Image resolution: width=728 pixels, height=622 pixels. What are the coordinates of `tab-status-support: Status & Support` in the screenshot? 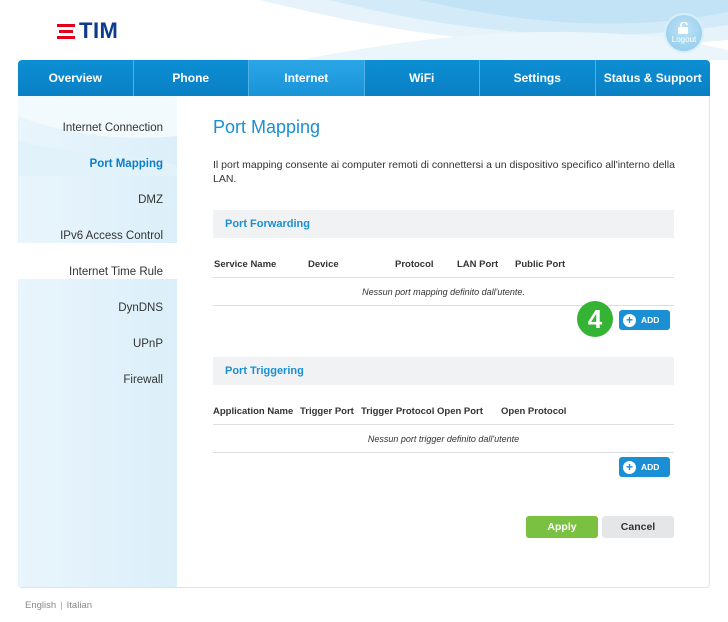 It's located at (652, 78).